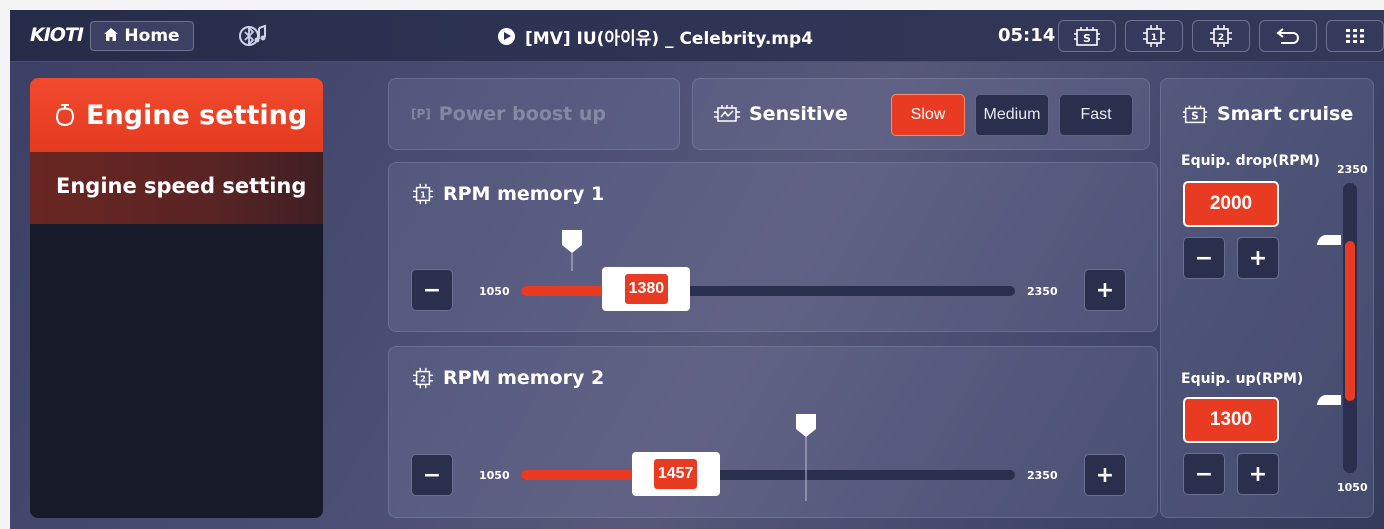  I want to click on rpm-memory-1-value: 1380, so click(646, 289).